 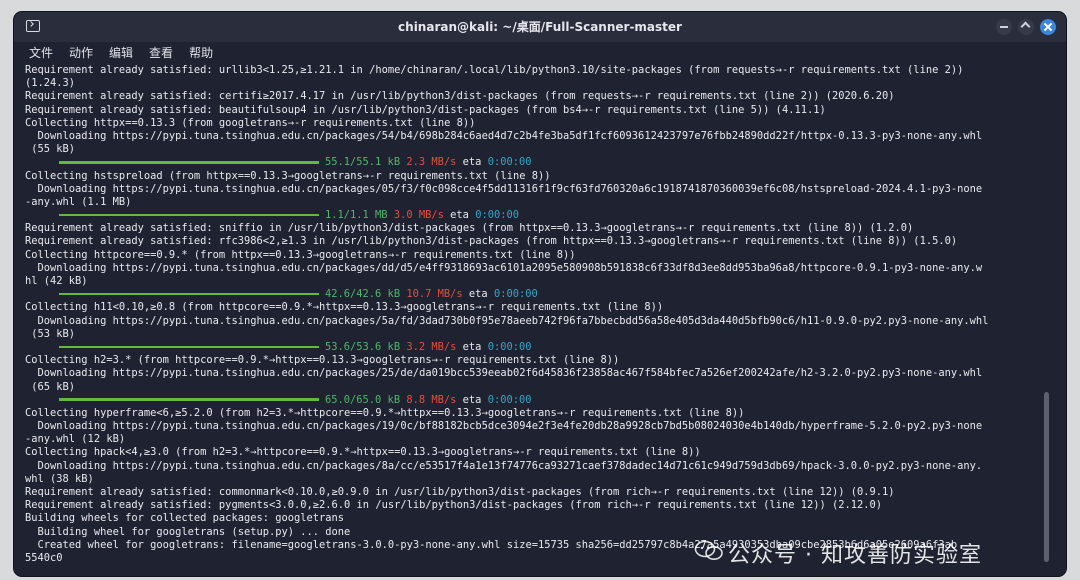 I want to click on progress-speed: 10.7 MB/s, so click(x=434, y=294).